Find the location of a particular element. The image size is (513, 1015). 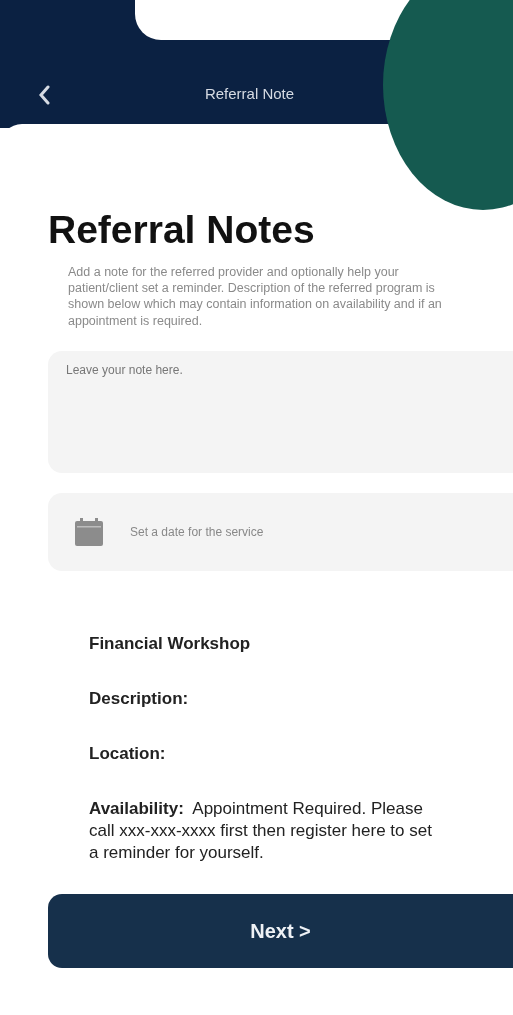

program-title: Financial Workshop is located at coordinates (170, 643).